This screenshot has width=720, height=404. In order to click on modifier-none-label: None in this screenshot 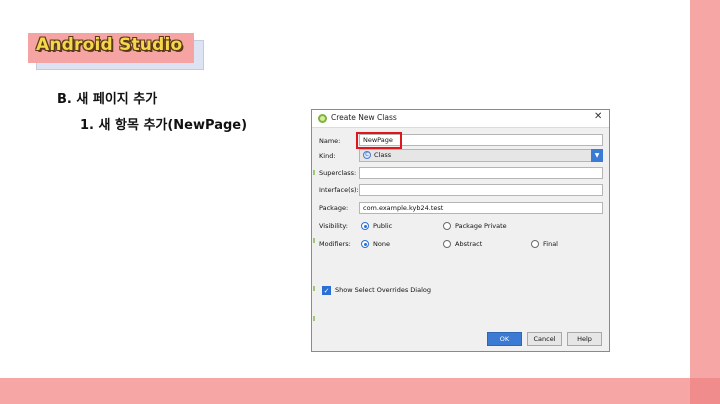, I will do `click(381, 244)`.